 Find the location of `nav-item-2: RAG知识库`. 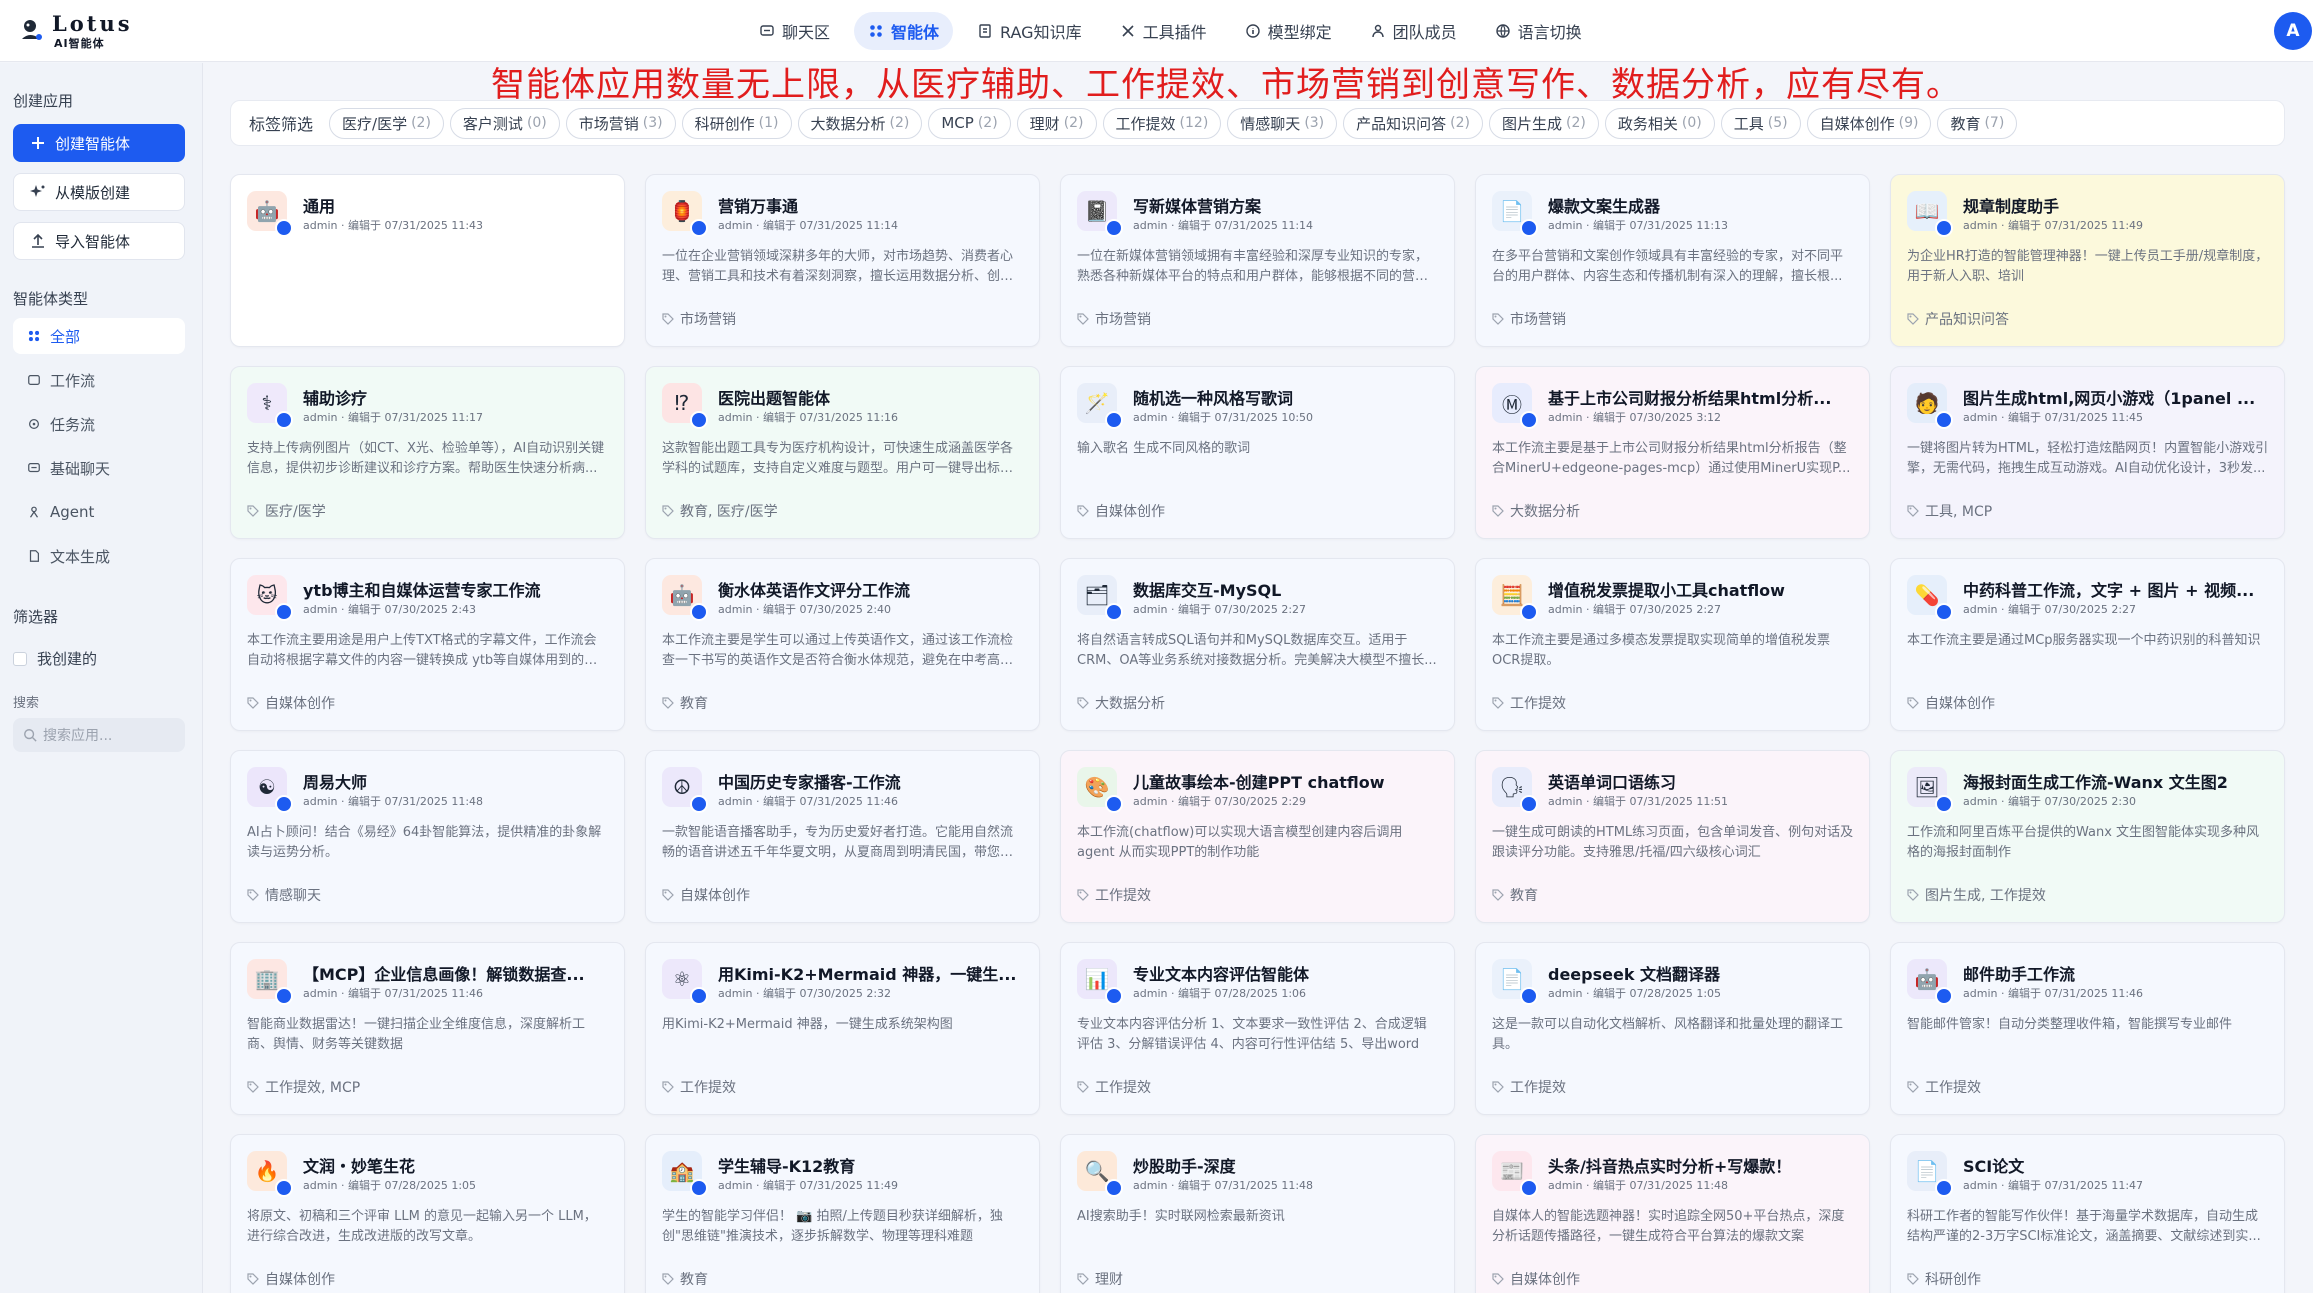

nav-item-2: RAG知识库 is located at coordinates (1029, 31).